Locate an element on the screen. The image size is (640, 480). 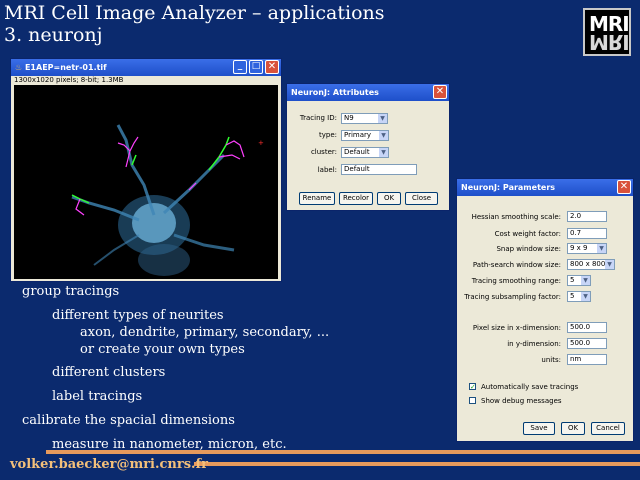
path-search-select: 800 x 800 ▼ is located at coordinates (591, 264).